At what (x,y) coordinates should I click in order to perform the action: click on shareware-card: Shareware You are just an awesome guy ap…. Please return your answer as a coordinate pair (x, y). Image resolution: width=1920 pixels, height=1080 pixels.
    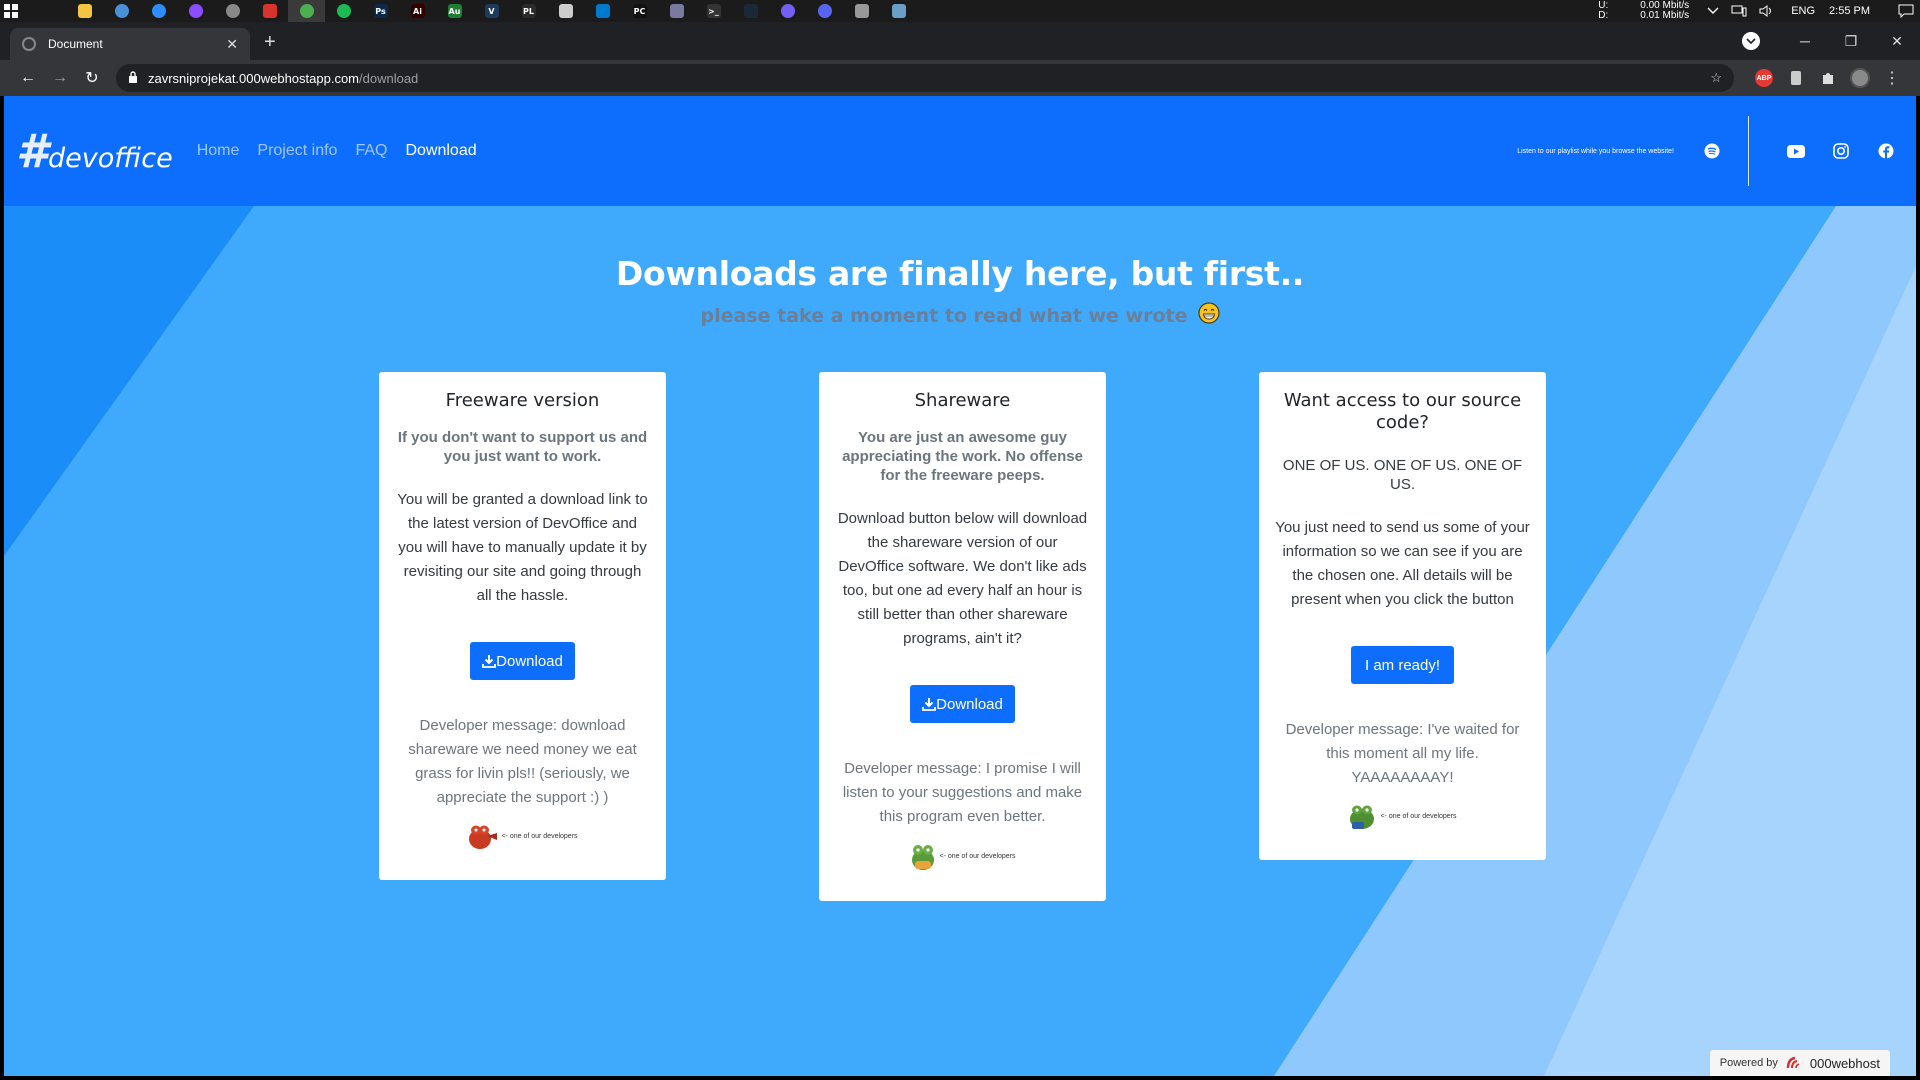
    Looking at the image, I should click on (962, 636).